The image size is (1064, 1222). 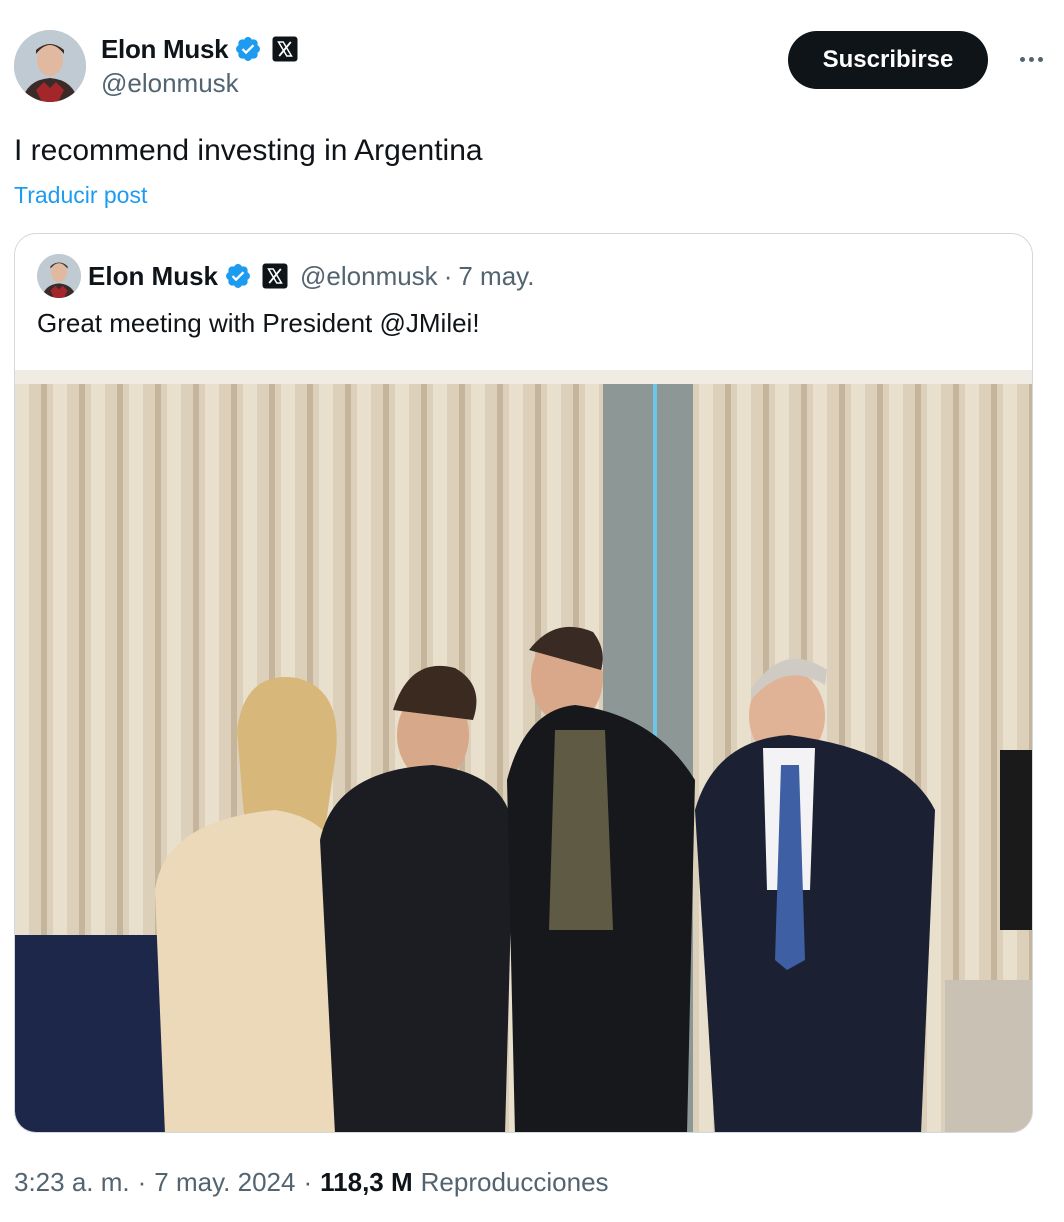 I want to click on post-date: 7 may. 2024, so click(x=224, y=1182).